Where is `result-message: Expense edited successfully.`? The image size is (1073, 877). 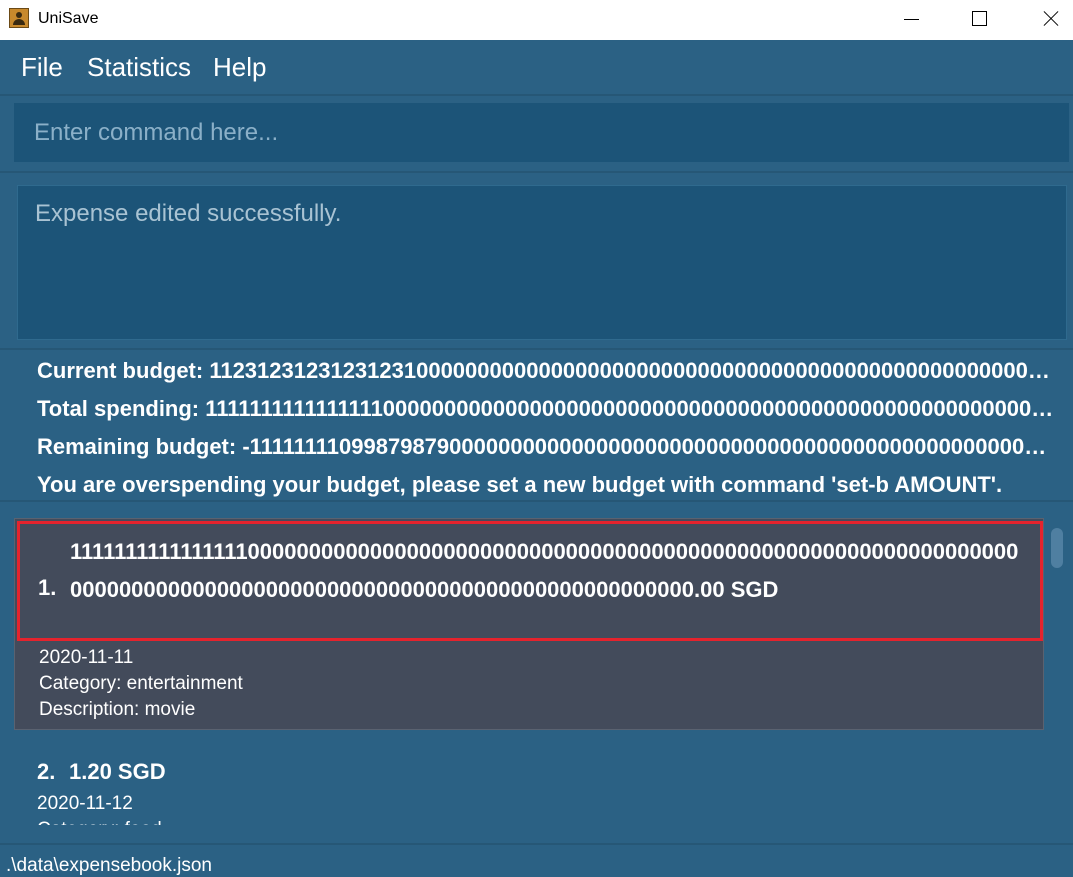
result-message: Expense edited successfully. is located at coordinates (188, 213).